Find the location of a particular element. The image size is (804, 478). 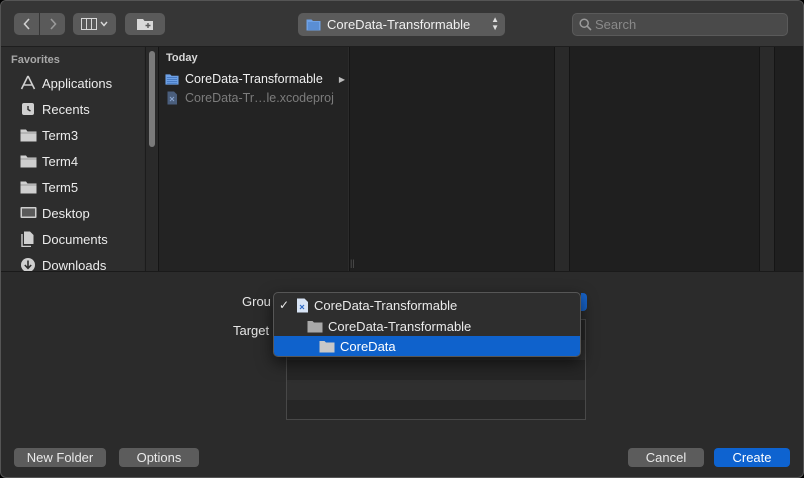

sidebar-item-label: Term3 is located at coordinates (60, 135).